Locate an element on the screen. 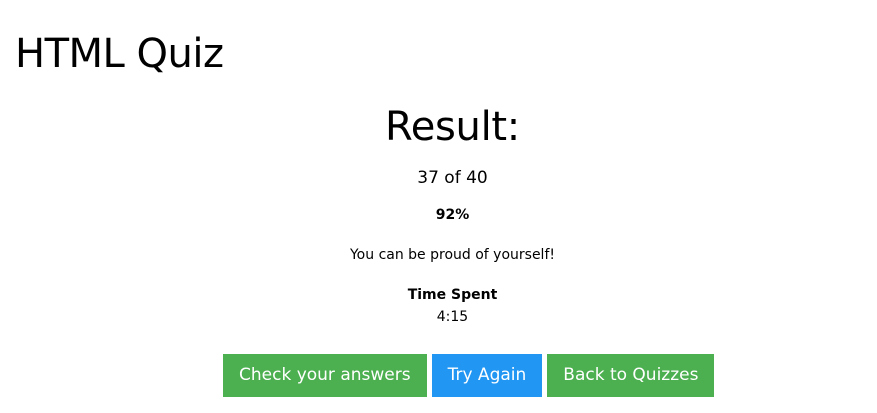 The image size is (877, 413). check-answers-button: Check your answers is located at coordinates (325, 375).